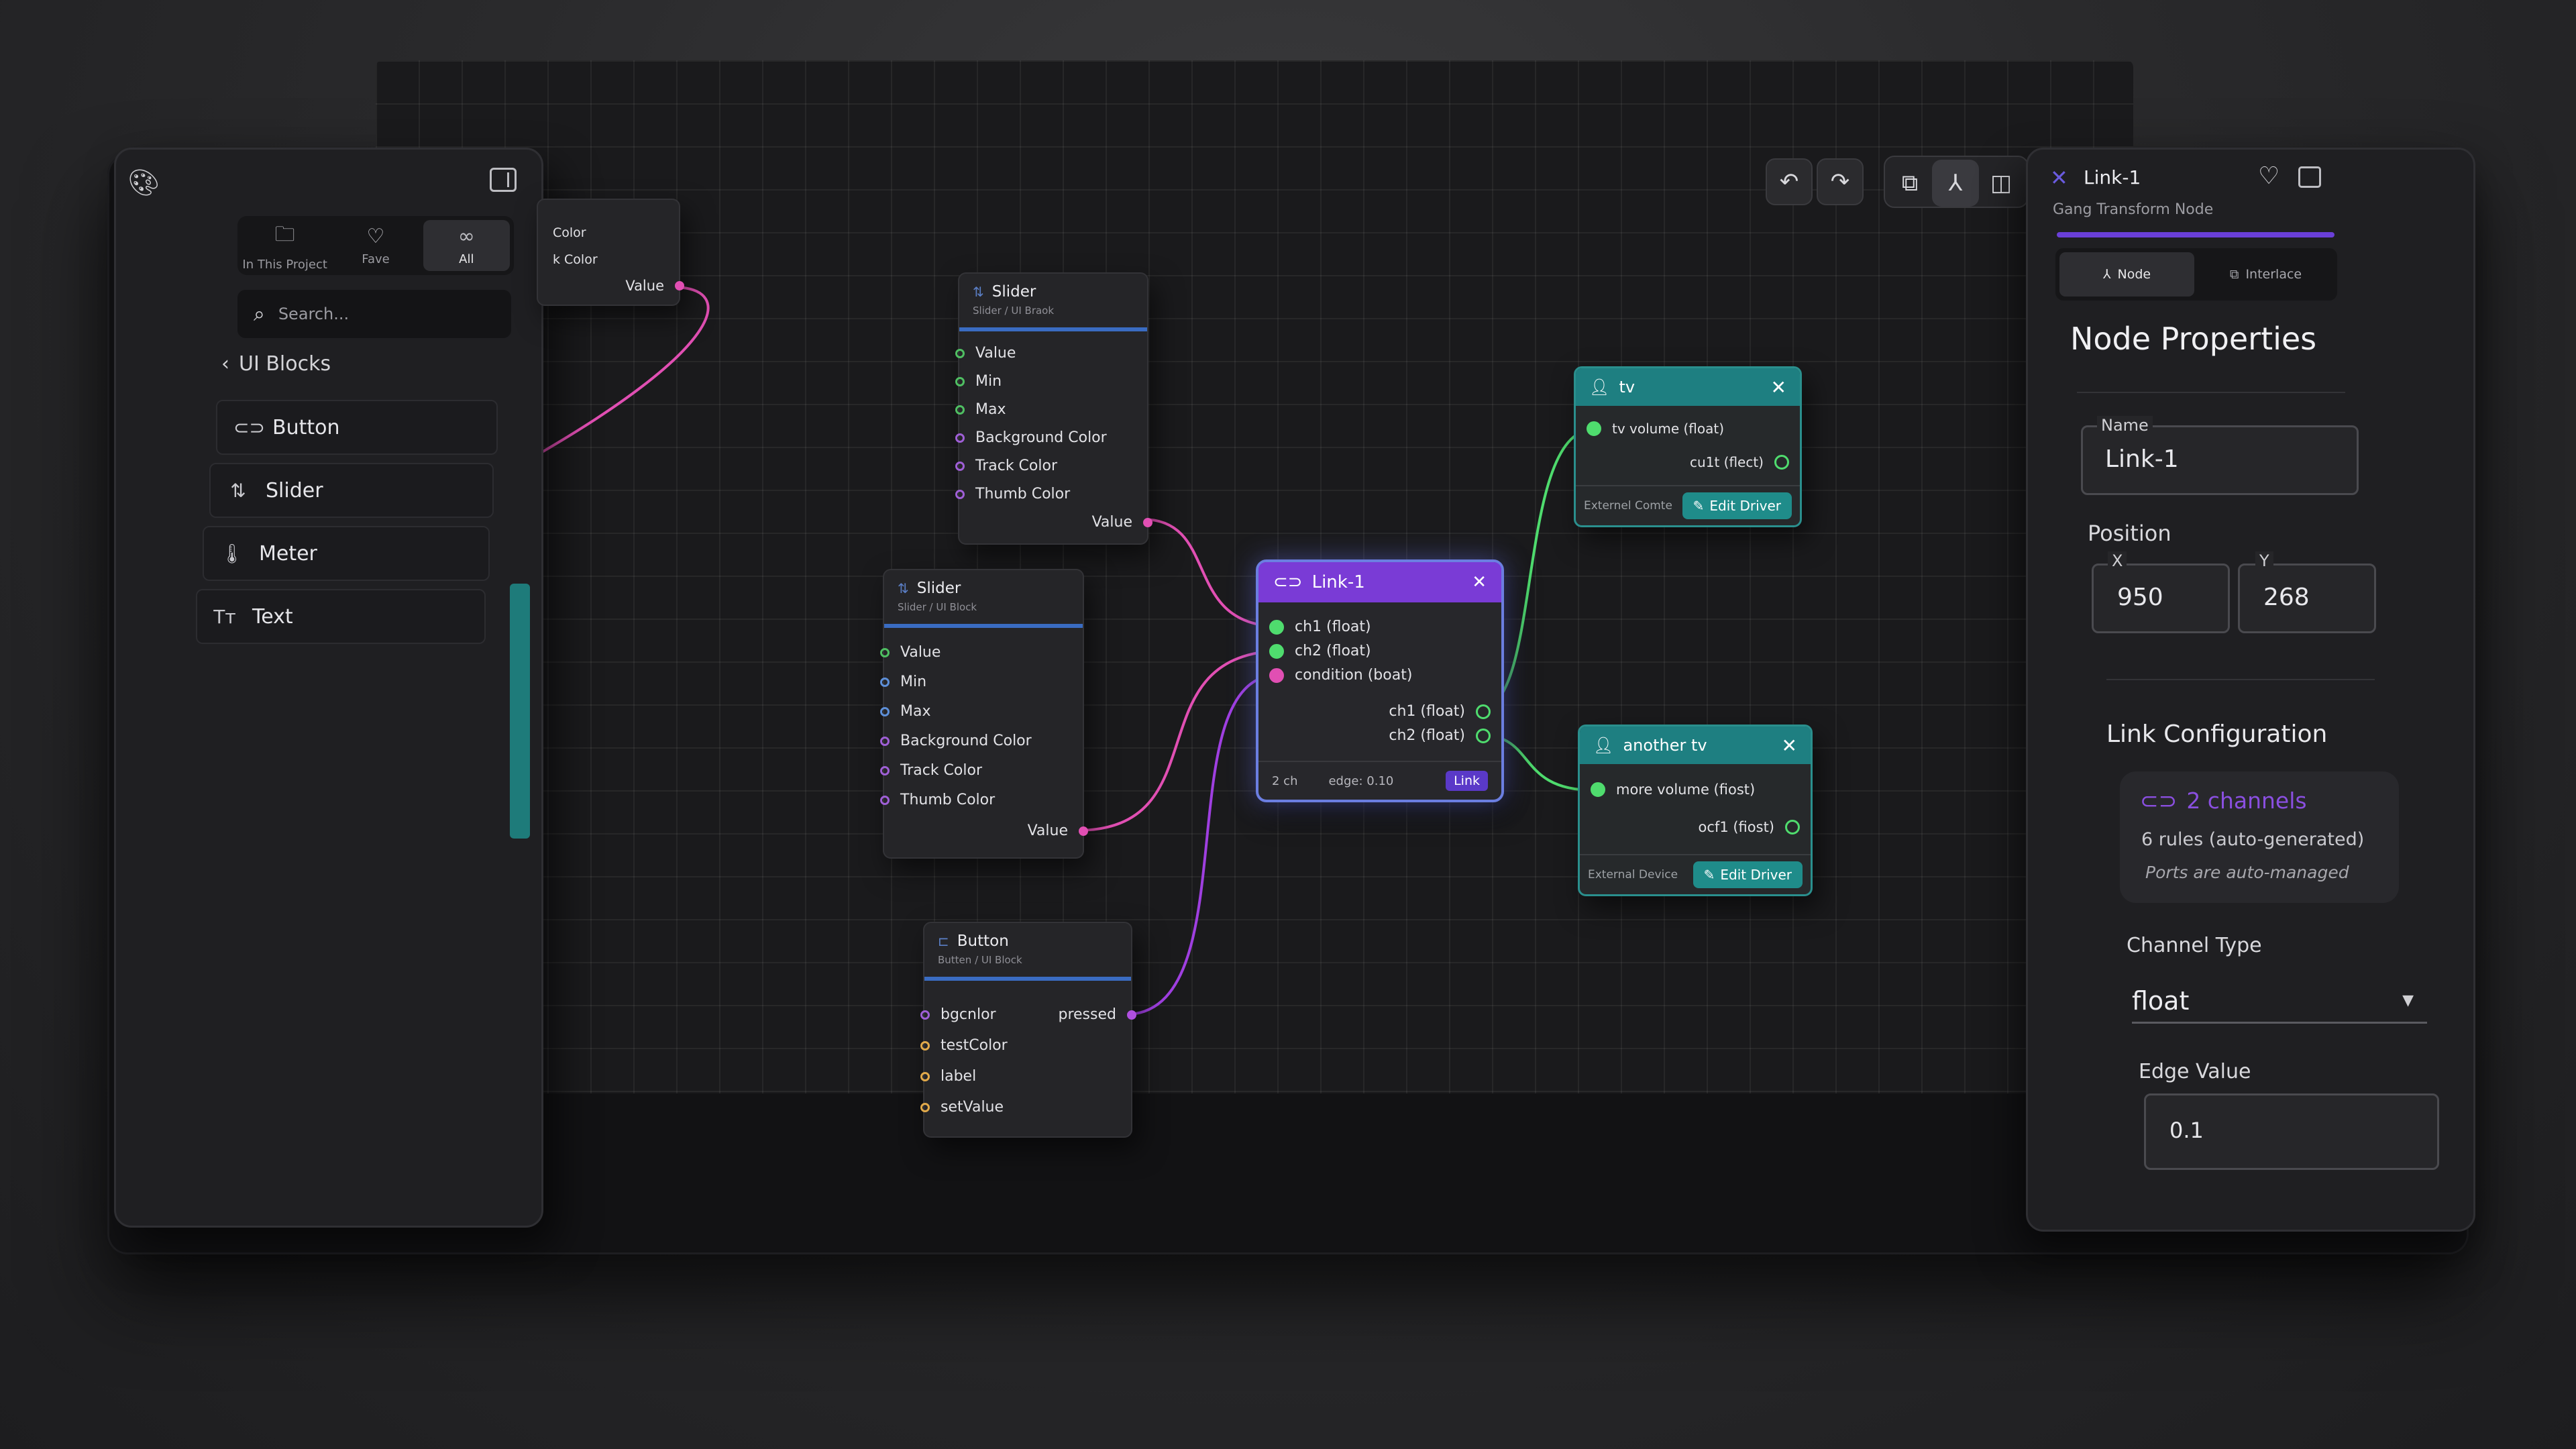  What do you see at coordinates (503, 180) in the screenshot?
I see `collapse-sidebar-icon` at bounding box center [503, 180].